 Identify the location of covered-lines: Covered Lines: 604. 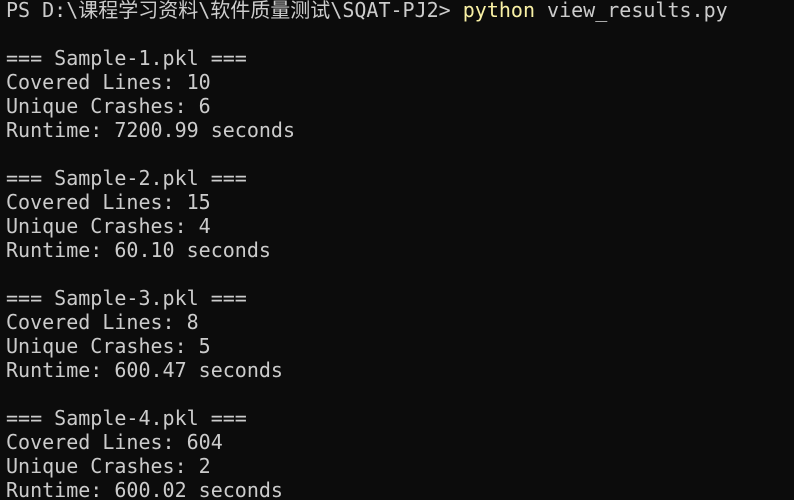
(114, 442).